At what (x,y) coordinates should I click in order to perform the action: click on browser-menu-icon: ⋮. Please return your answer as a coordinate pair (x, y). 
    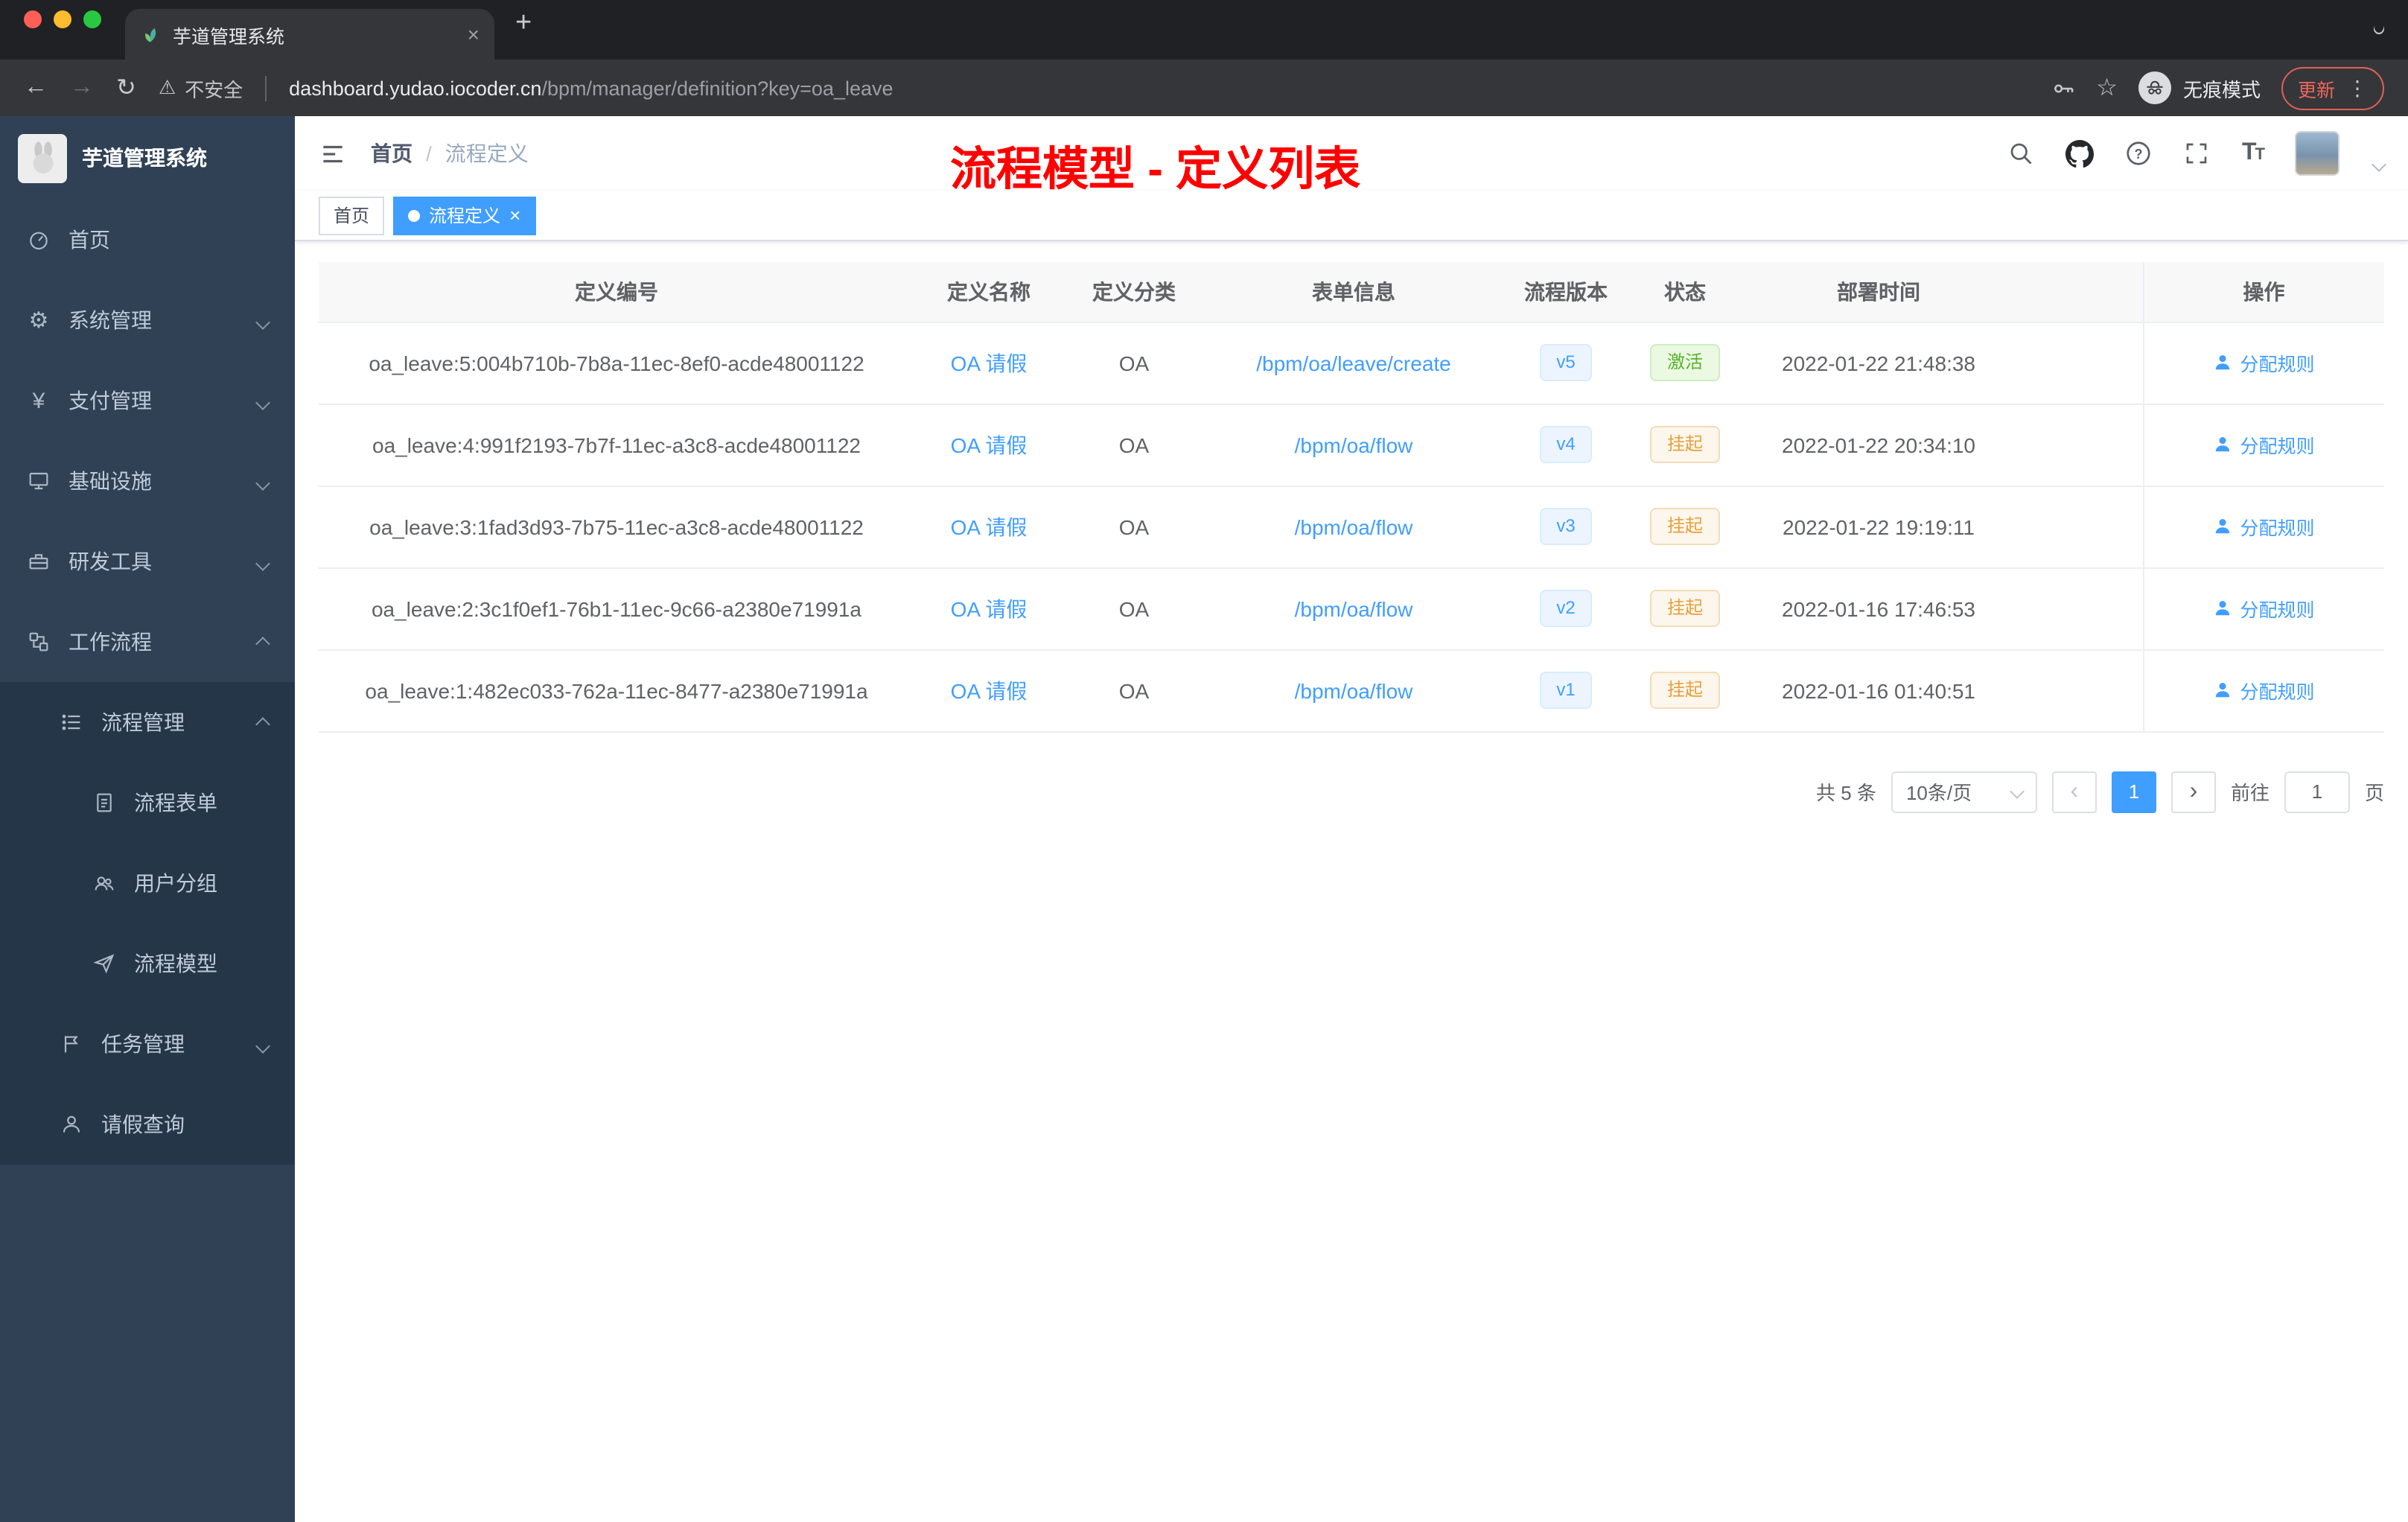
    Looking at the image, I should click on (2357, 88).